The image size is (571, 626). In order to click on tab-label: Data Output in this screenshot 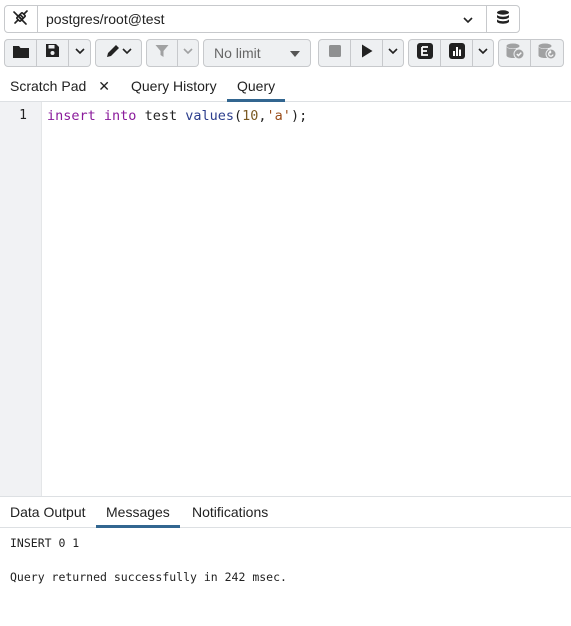, I will do `click(48, 512)`.